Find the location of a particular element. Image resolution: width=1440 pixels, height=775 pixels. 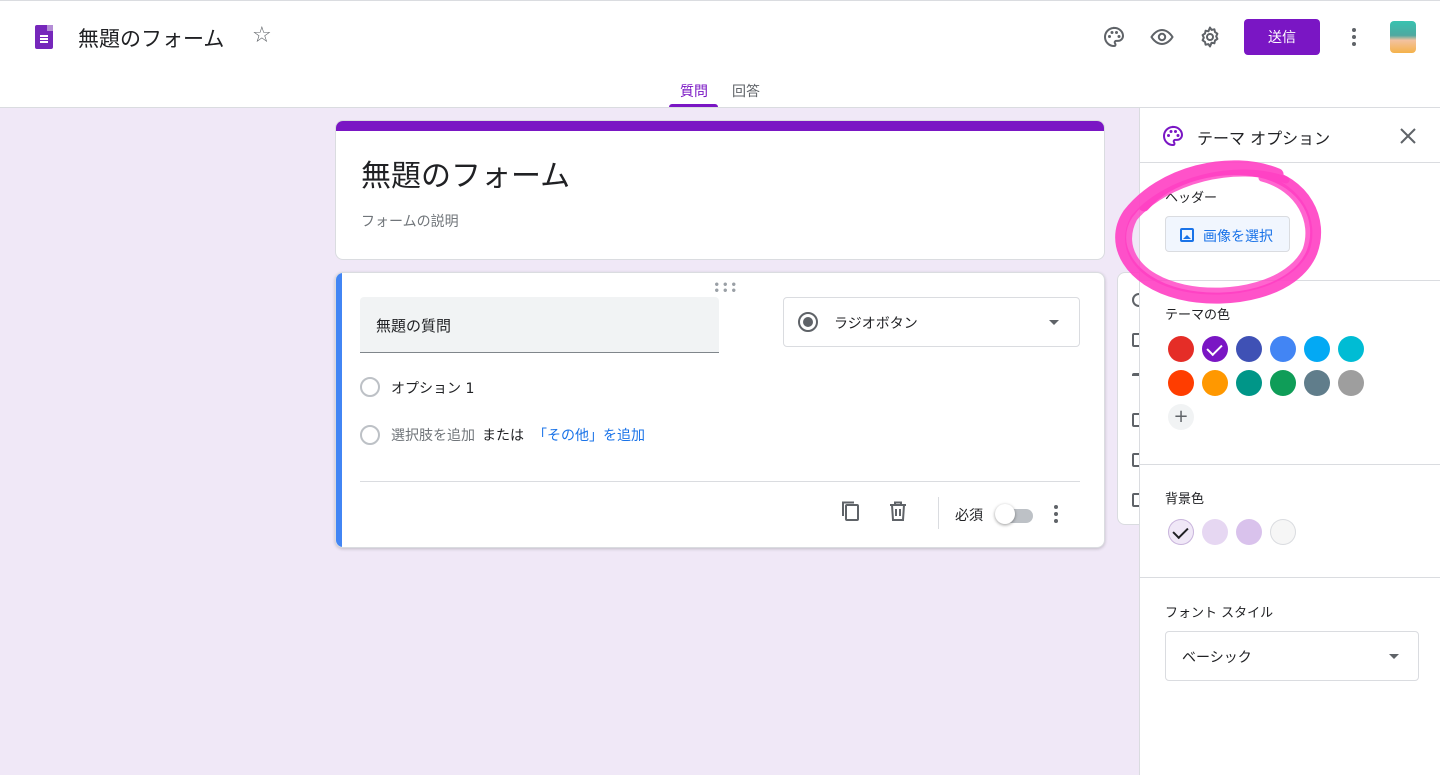

option-radio-icon is located at coordinates (370, 387).